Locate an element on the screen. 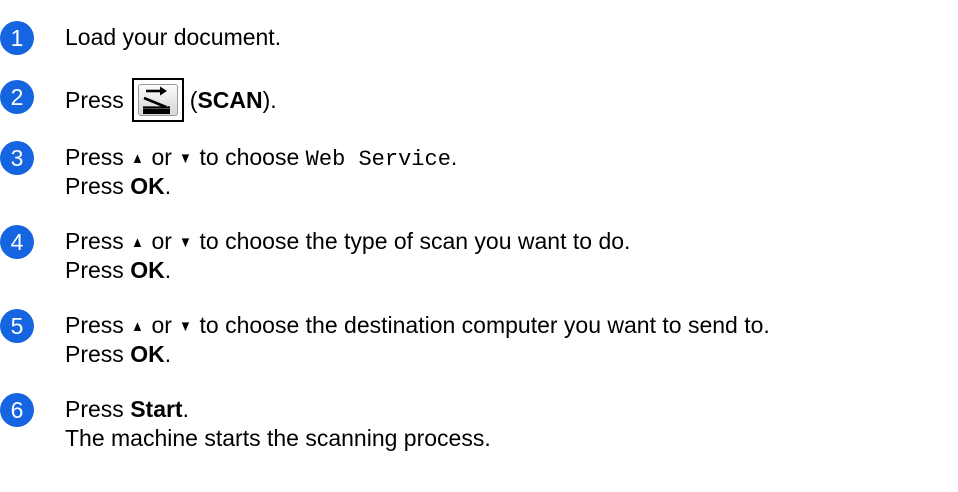  step-number-badge: 5 is located at coordinates (17, 326).